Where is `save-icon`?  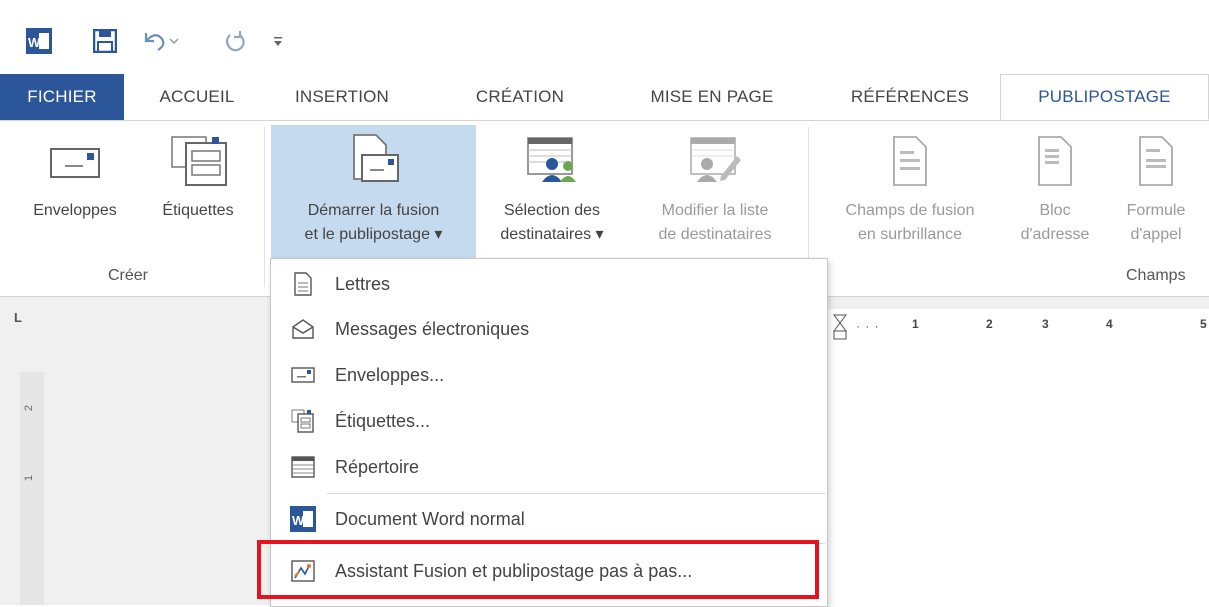
save-icon is located at coordinates (105, 41).